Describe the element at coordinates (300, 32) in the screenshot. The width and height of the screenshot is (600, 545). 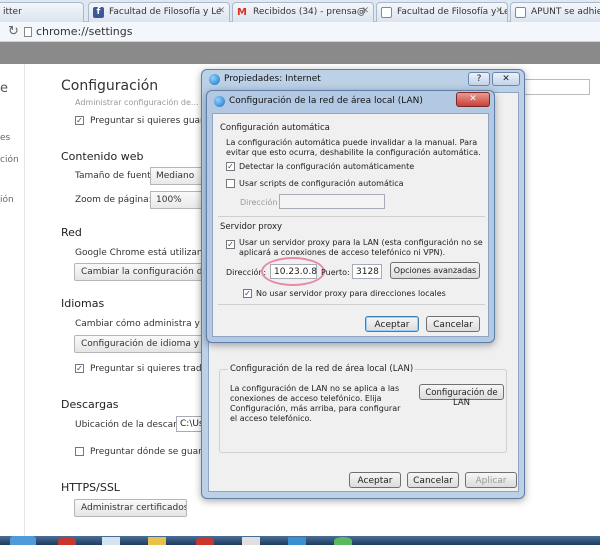
I see `omnibox-bar: ↻ chrome://settings` at that location.